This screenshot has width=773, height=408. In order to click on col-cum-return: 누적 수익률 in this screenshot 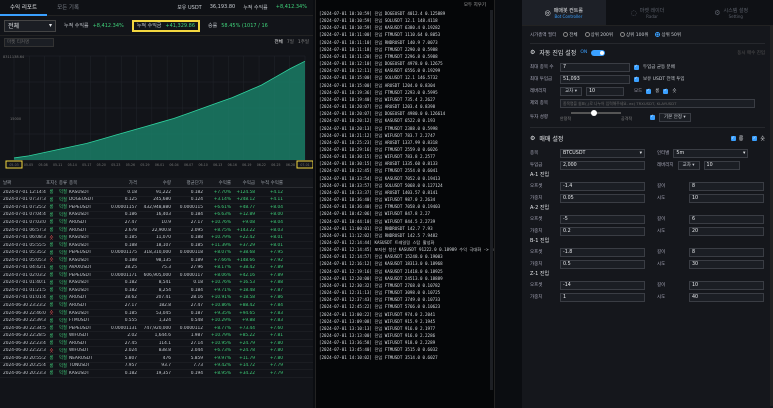, I will do `click(270, 183)`.